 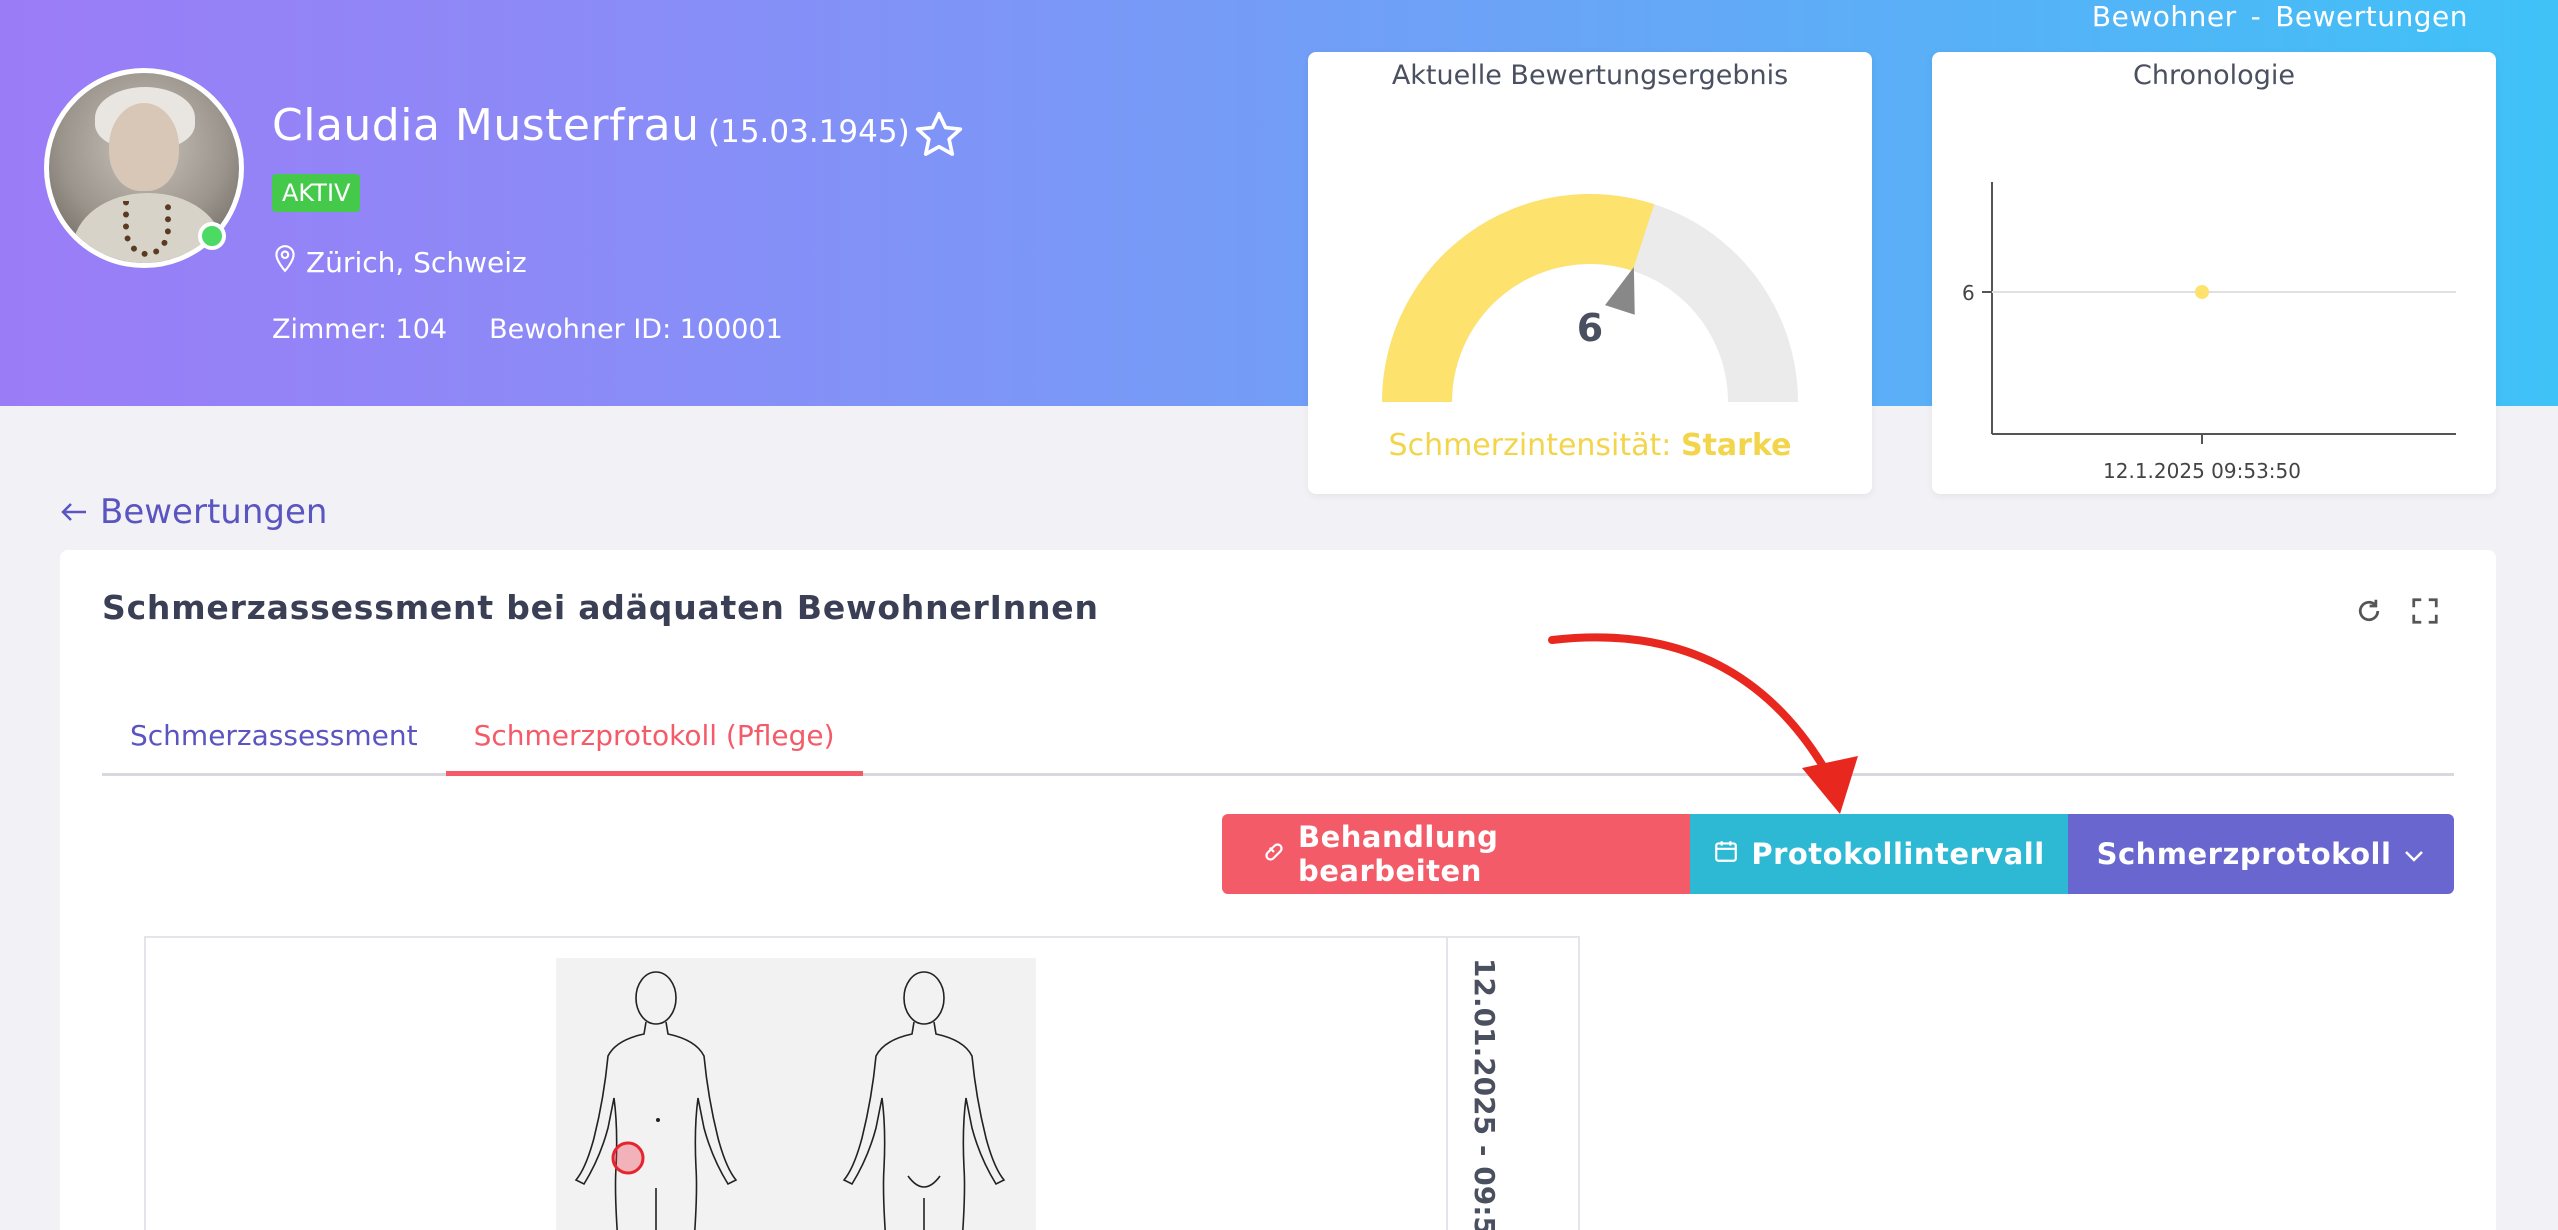 What do you see at coordinates (2202, 292) in the screenshot?
I see `data-point` at bounding box center [2202, 292].